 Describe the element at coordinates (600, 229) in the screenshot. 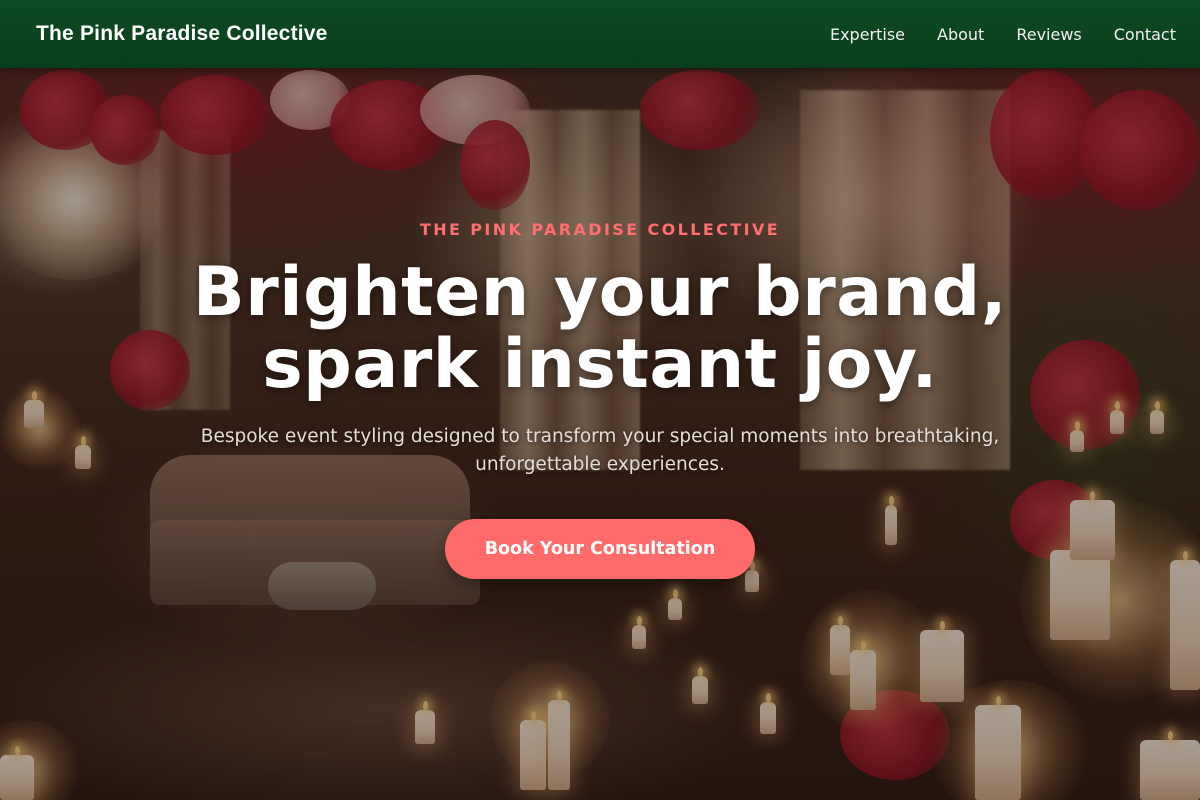

I see `hero-eyebrow: THE PINK PARADISE COLLECTIVE` at that location.